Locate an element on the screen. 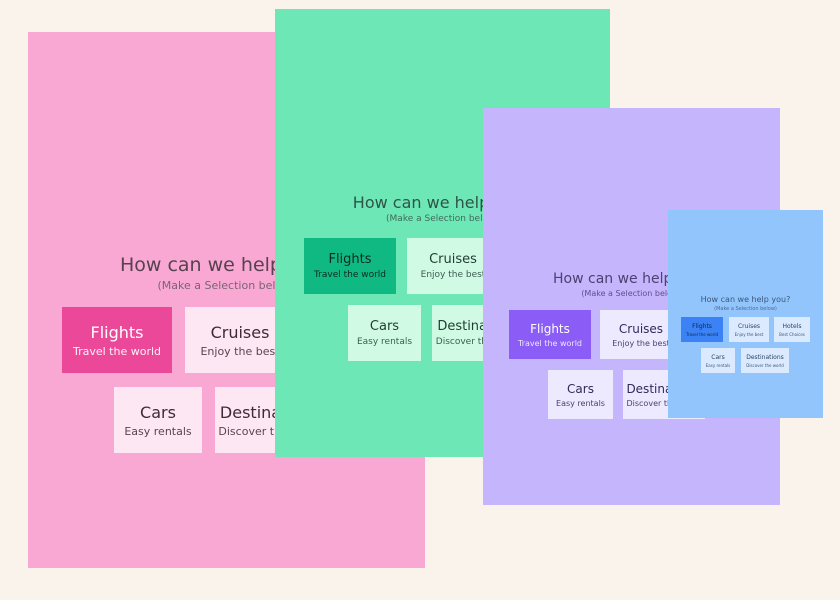 This screenshot has width=840, height=600. destinations-option: Destinations Discover the world is located at coordinates (765, 360).